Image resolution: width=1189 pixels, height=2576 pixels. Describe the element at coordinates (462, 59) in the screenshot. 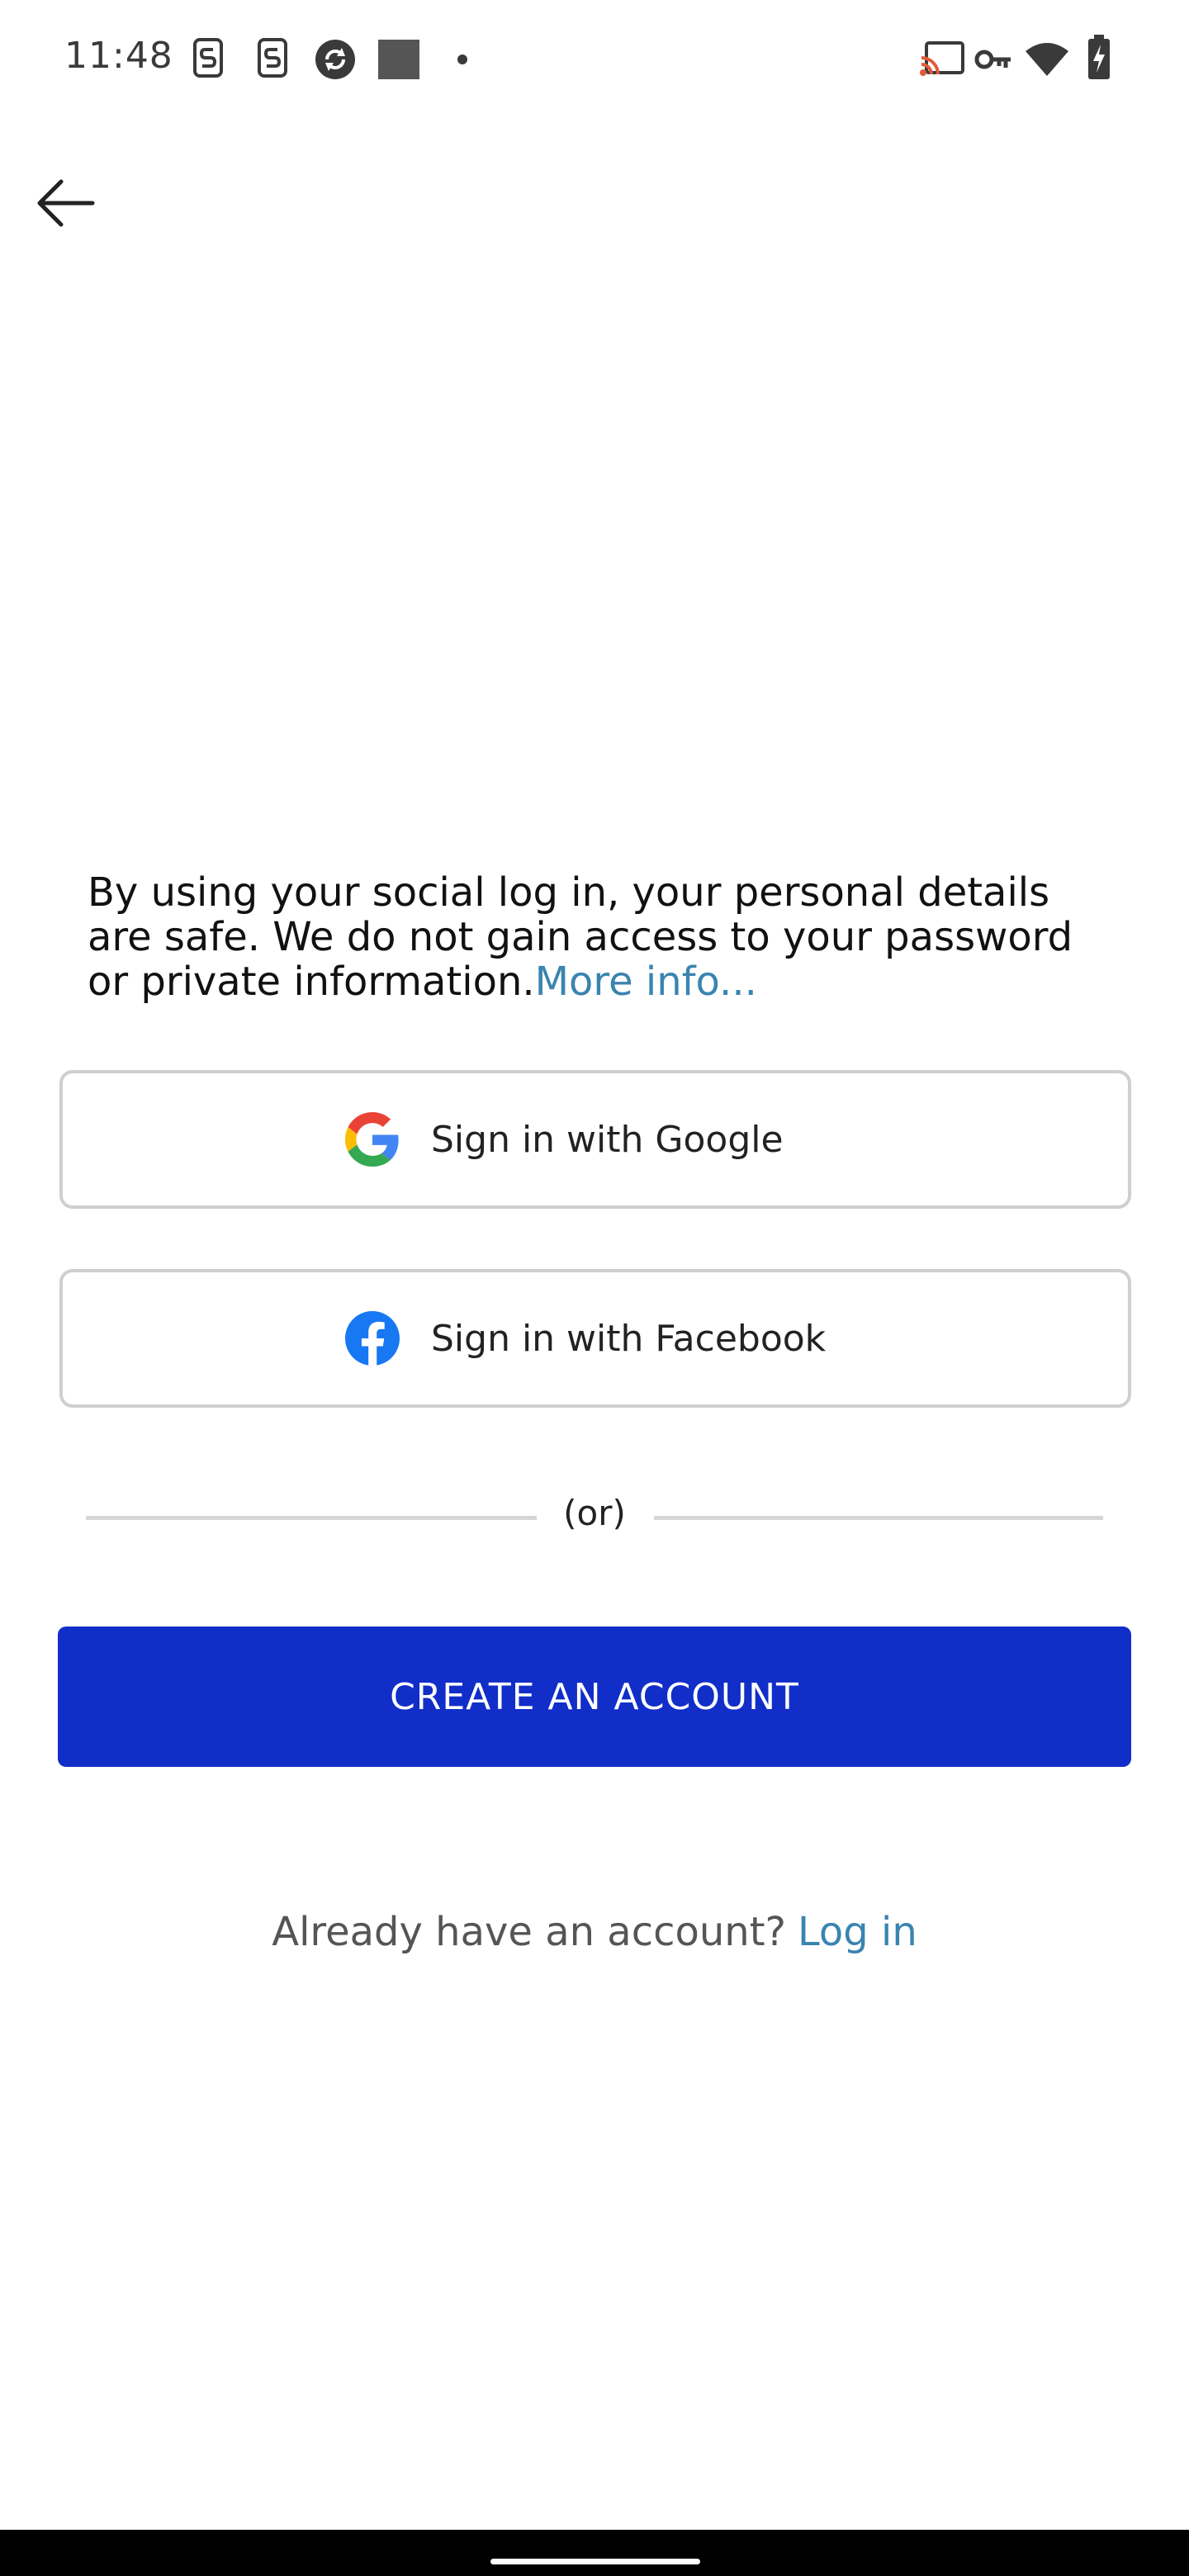

I see `dot-icon` at that location.